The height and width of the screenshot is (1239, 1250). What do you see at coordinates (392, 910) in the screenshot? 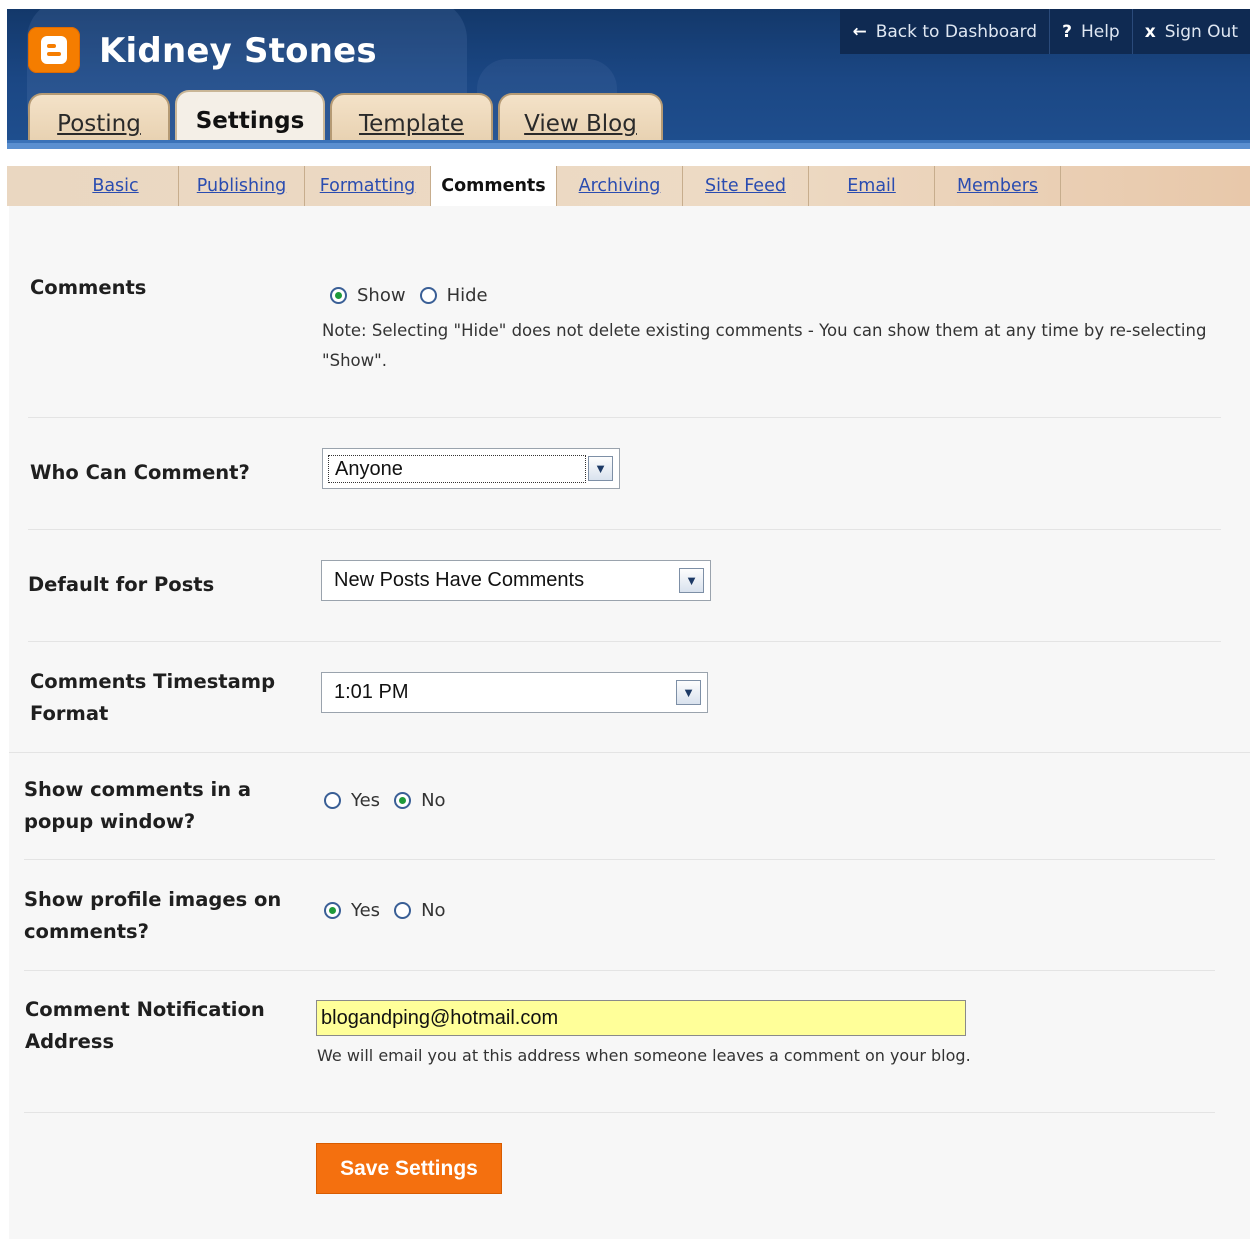
I see `profile-images-radio-group: Yes No` at bounding box center [392, 910].